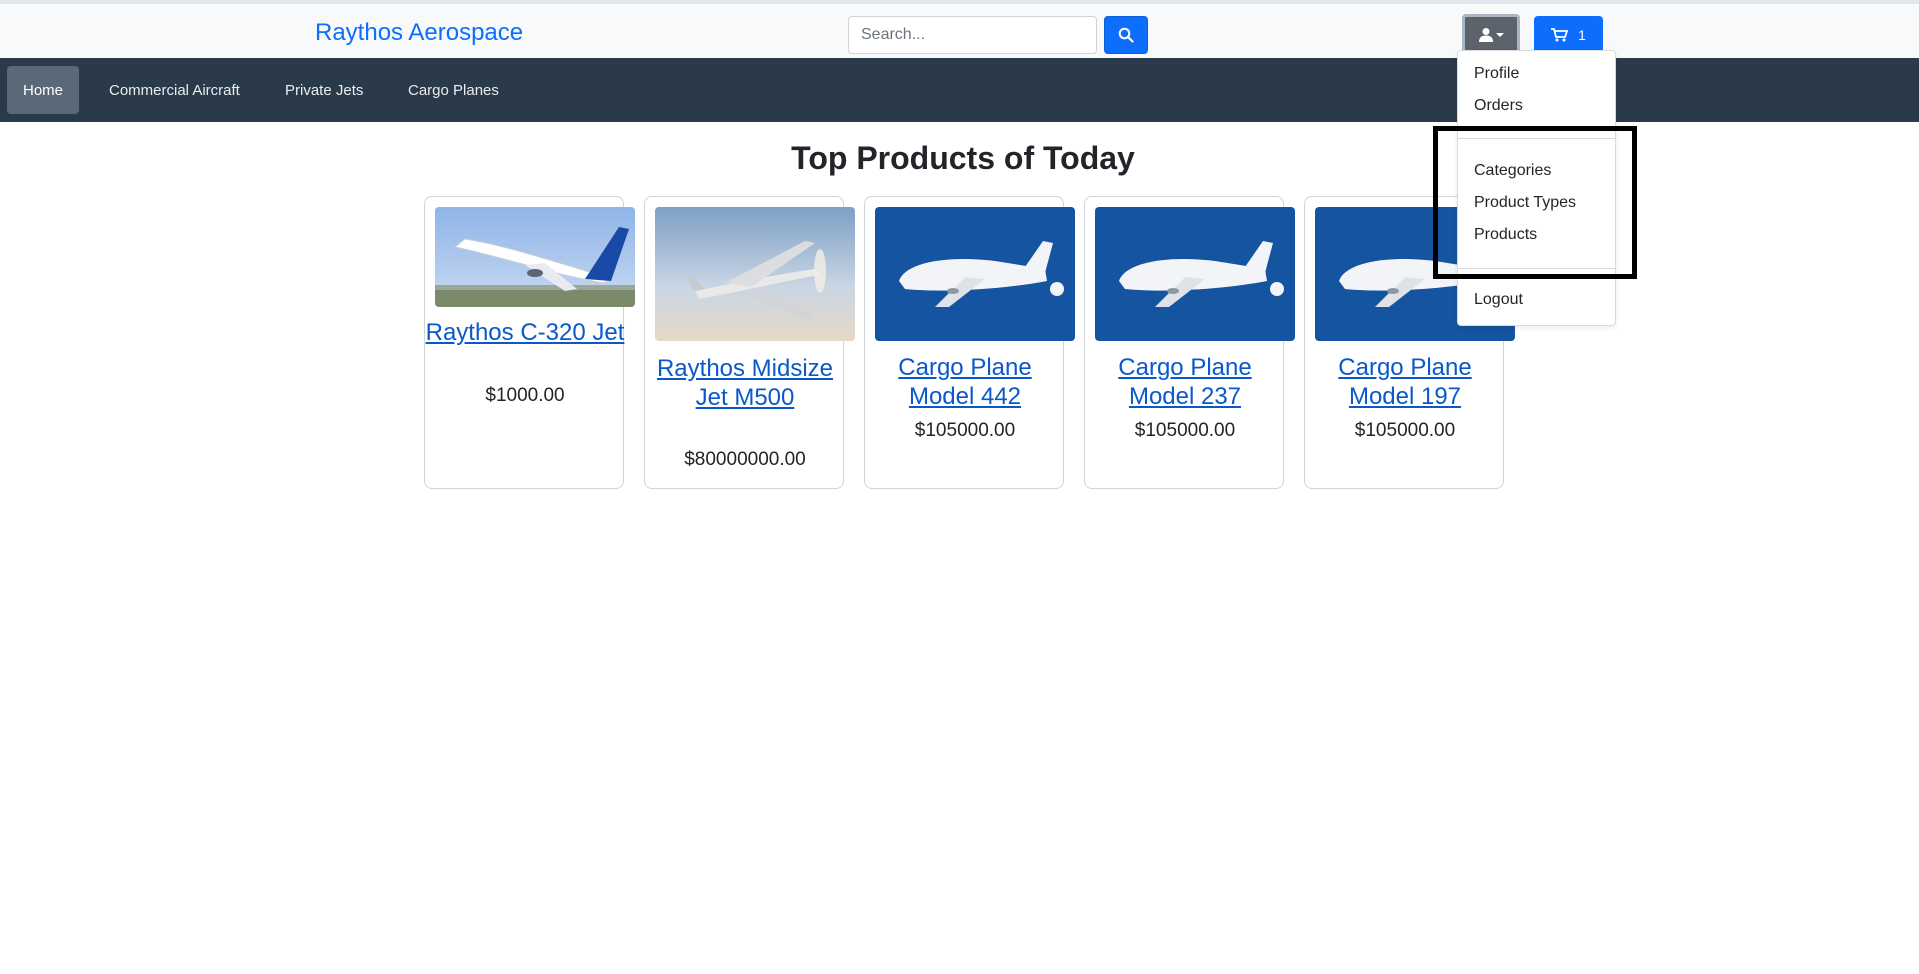 This screenshot has width=1919, height=974. Describe the element at coordinates (324, 90) in the screenshot. I see `nav-item-private-jets: Private Jets` at that location.